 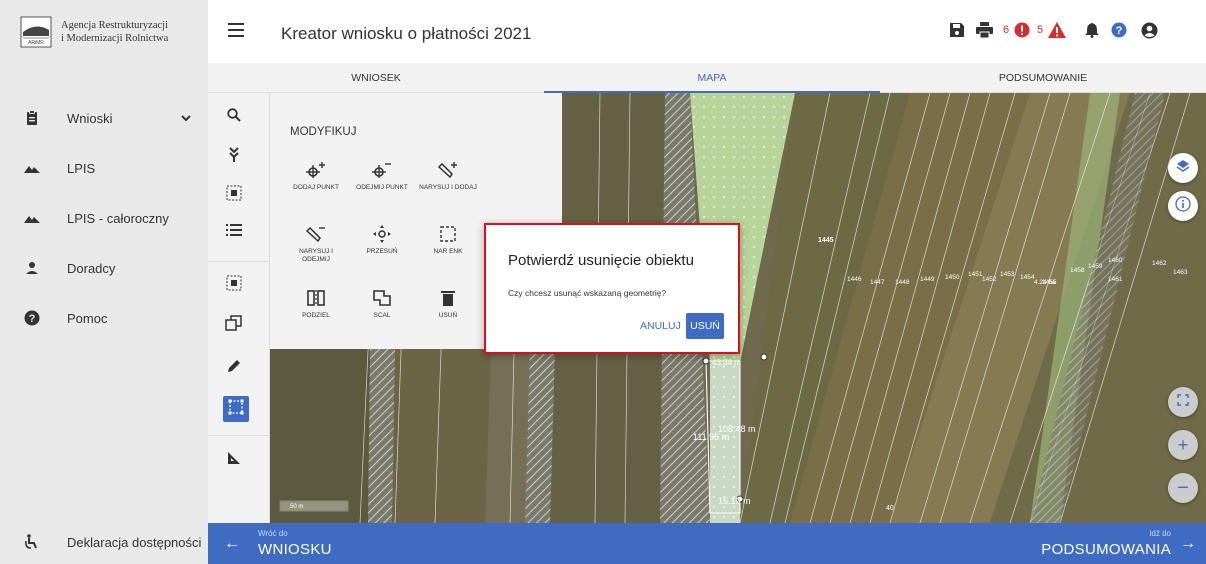 I want to click on back-button: ← Wróć do WNIOSKU, so click(x=308, y=543).